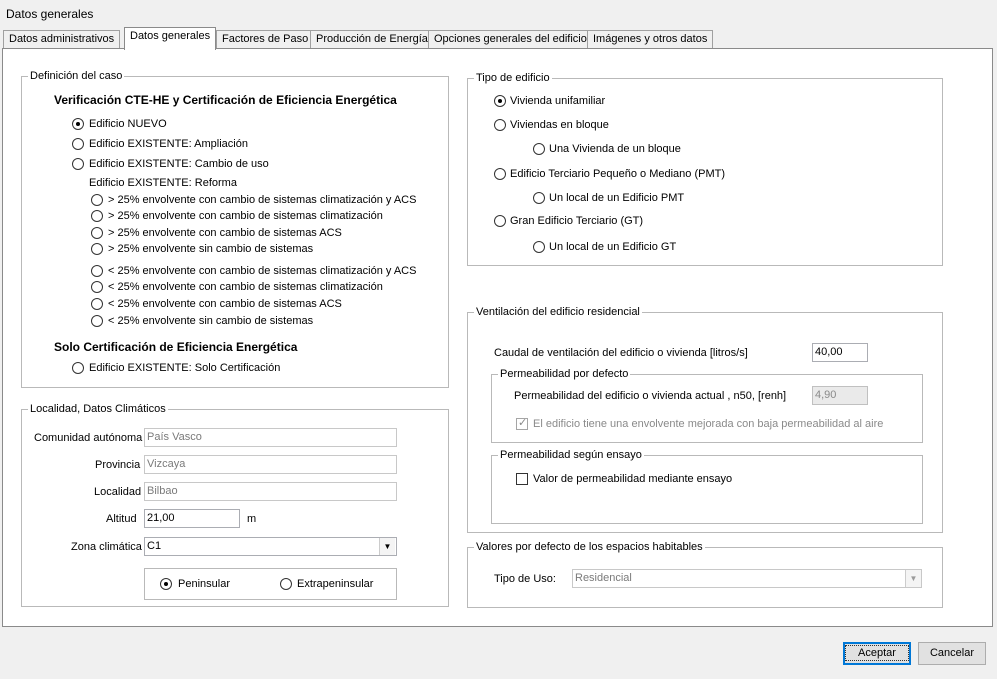  I want to click on comunidad-field: País Vasco, so click(270, 437).